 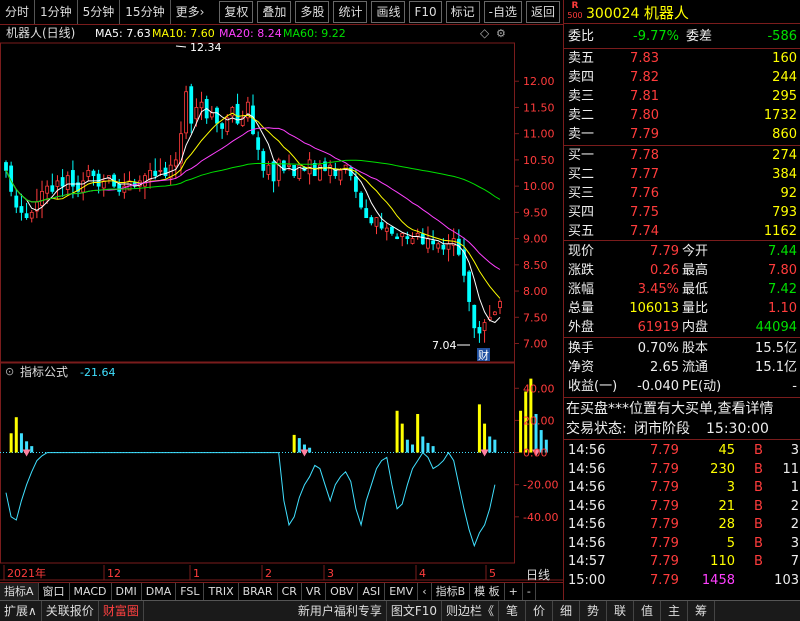 I want to click on weibi-value: -9.77%, so click(x=656, y=36).